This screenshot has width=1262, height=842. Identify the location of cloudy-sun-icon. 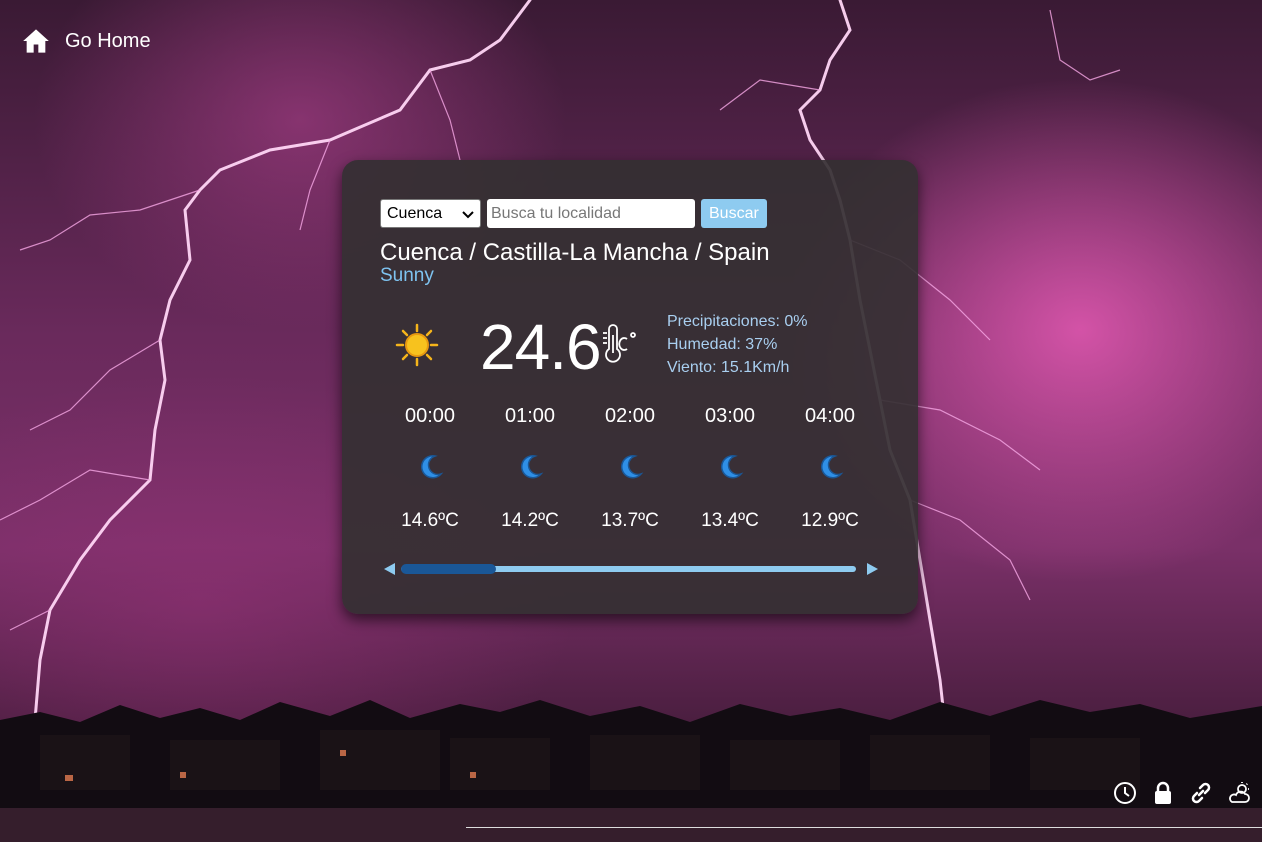
(1239, 793).